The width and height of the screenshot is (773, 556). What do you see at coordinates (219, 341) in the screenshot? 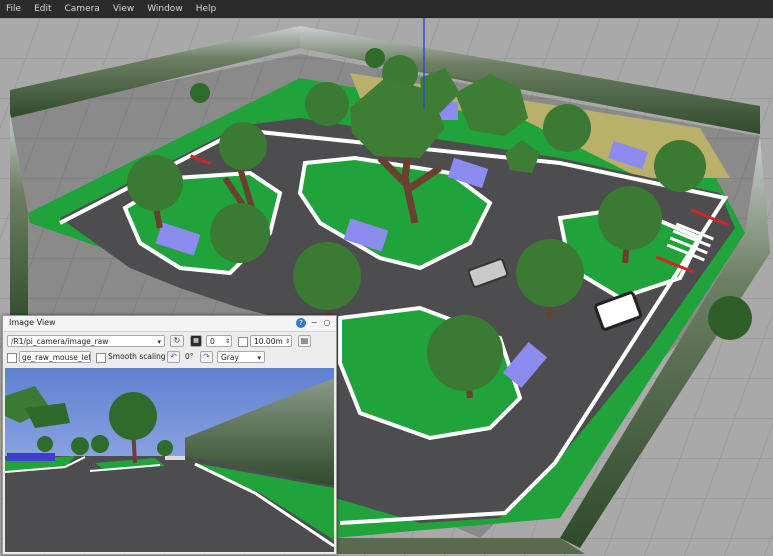
I see `min-value-spinbox: 0 ⇕` at bounding box center [219, 341].